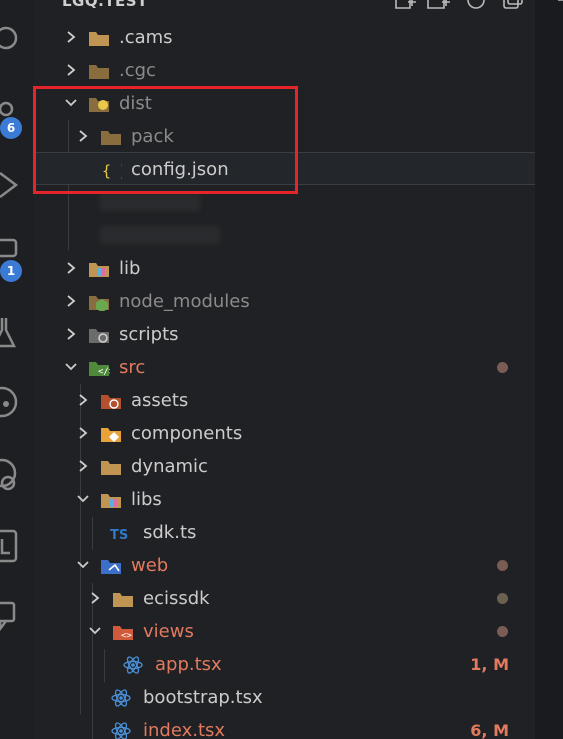 This screenshot has width=563, height=739. Describe the element at coordinates (11, 271) in the screenshot. I see `extensions-badge: 1` at that location.